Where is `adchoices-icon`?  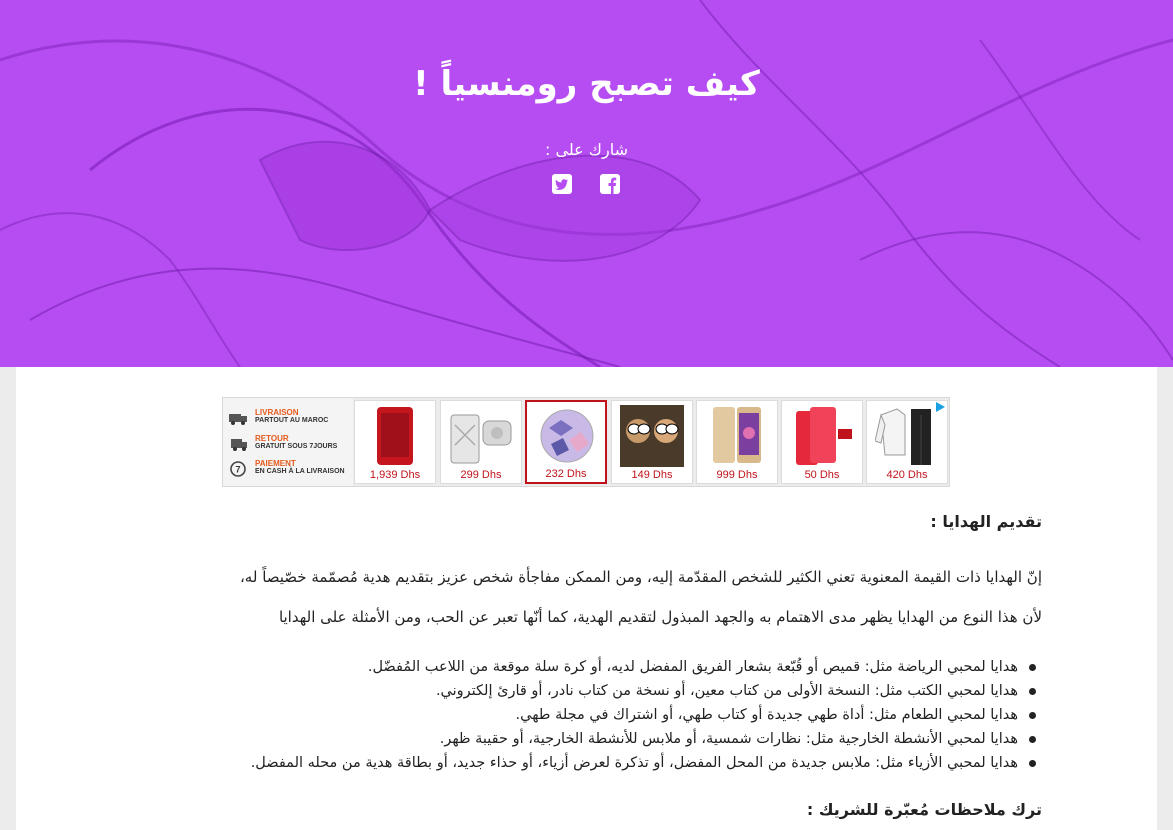
adchoices-icon is located at coordinates (940, 406).